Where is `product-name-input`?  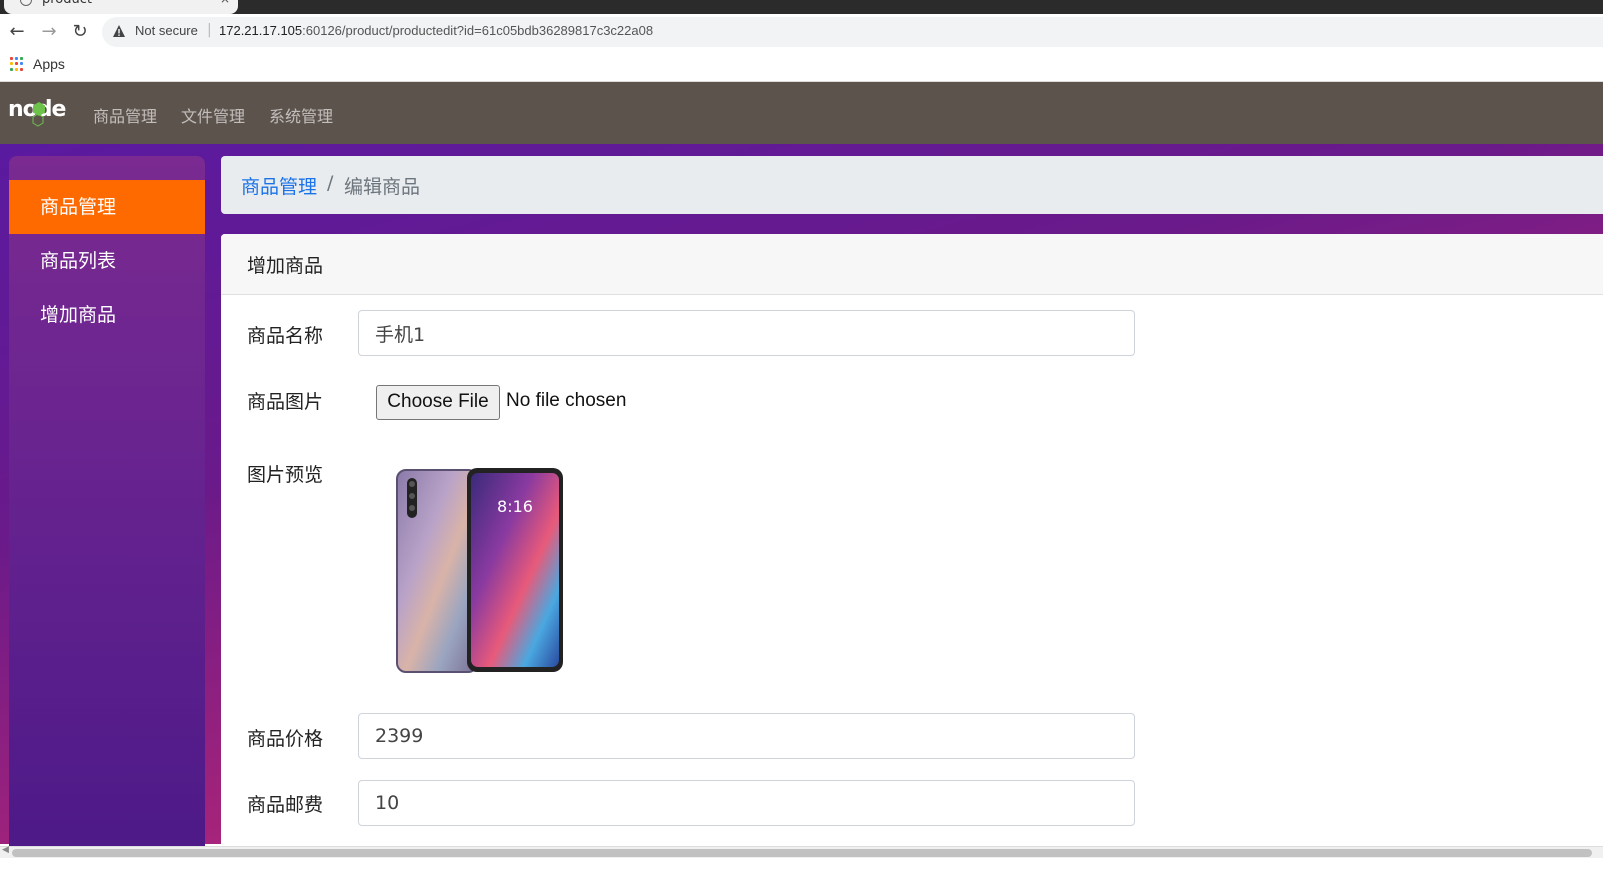
product-name-input is located at coordinates (746, 333).